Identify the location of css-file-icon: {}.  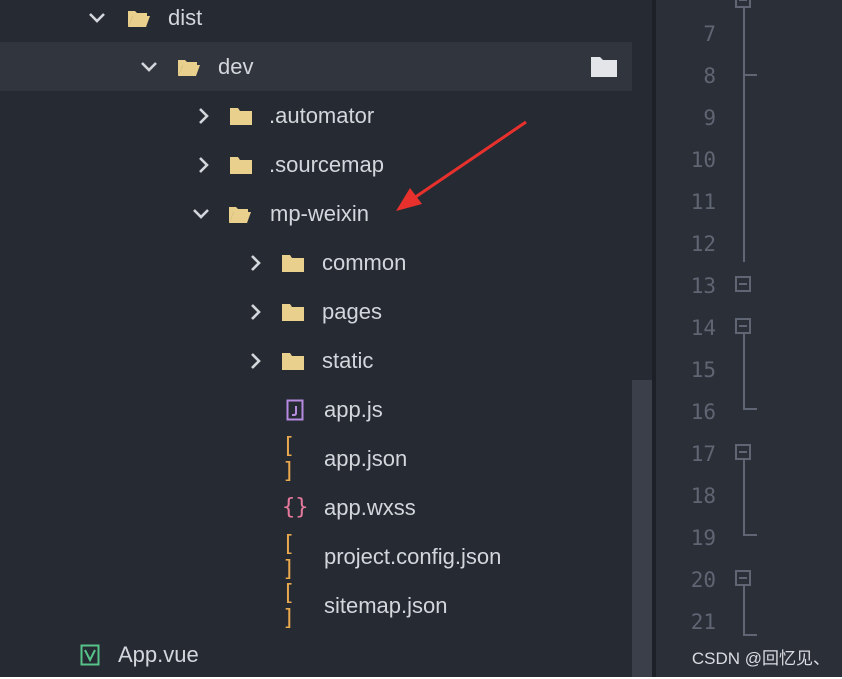
(295, 507).